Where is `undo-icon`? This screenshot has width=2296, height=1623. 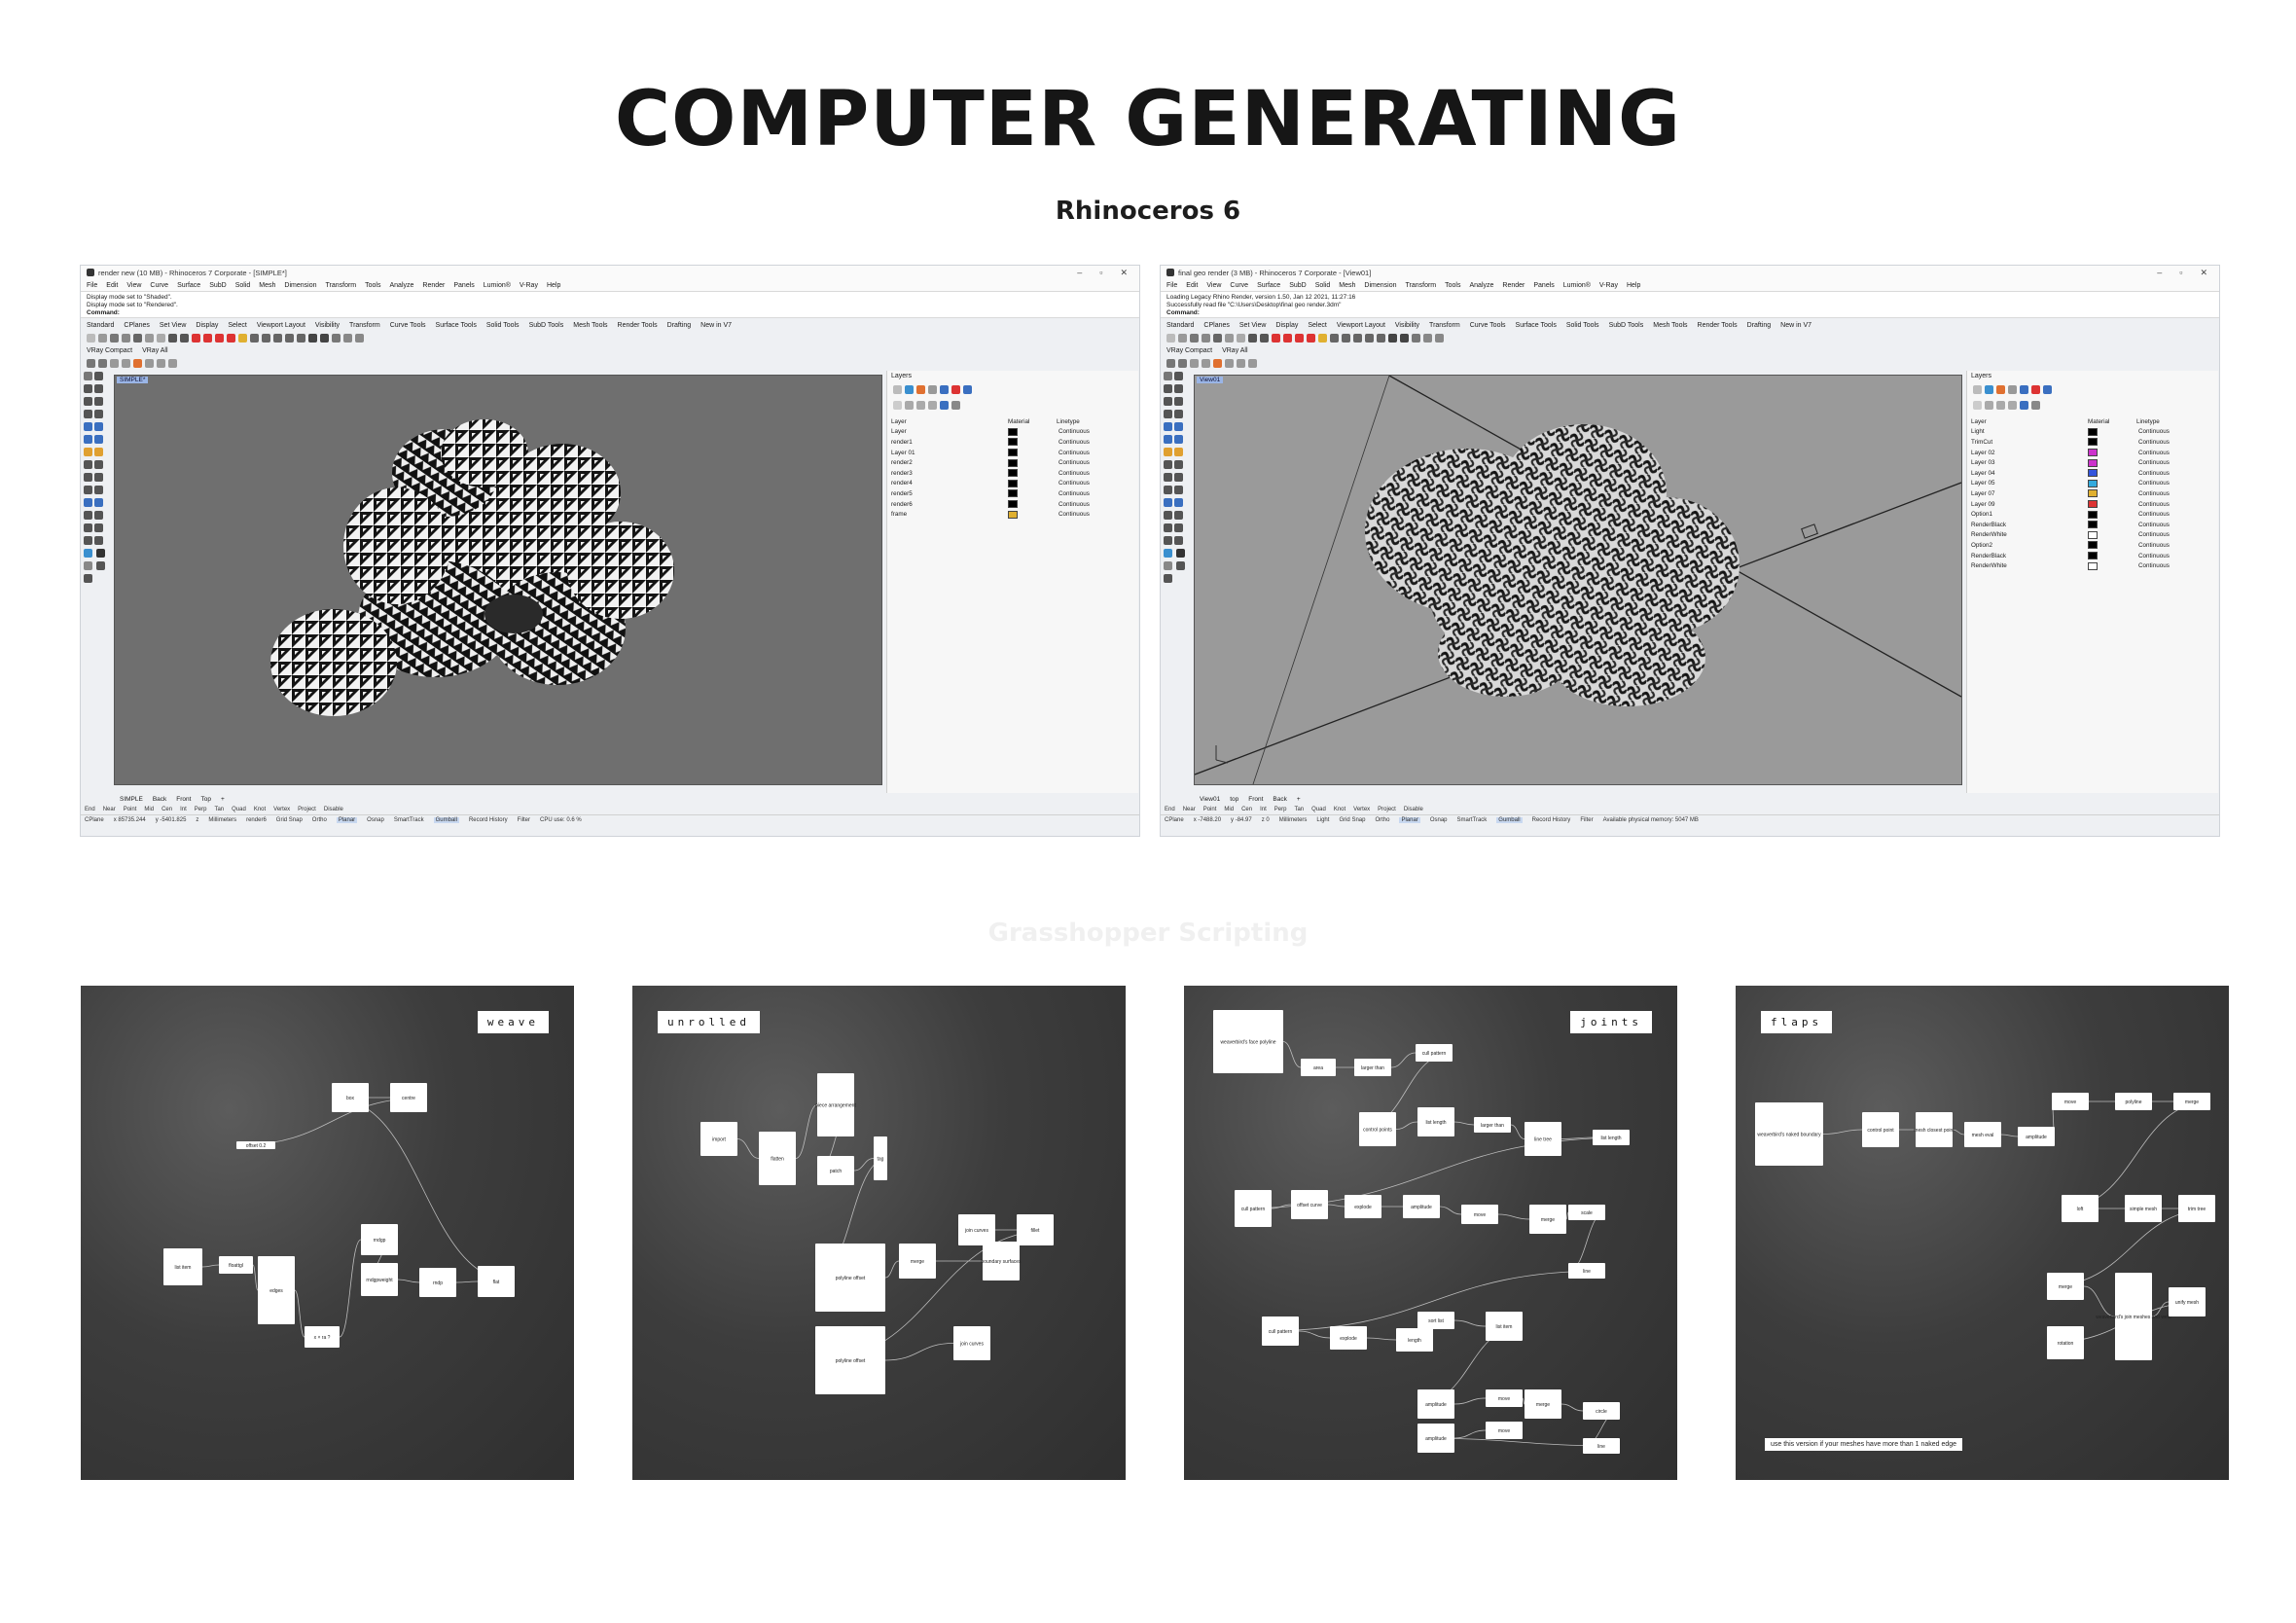 undo-icon is located at coordinates (1252, 338).